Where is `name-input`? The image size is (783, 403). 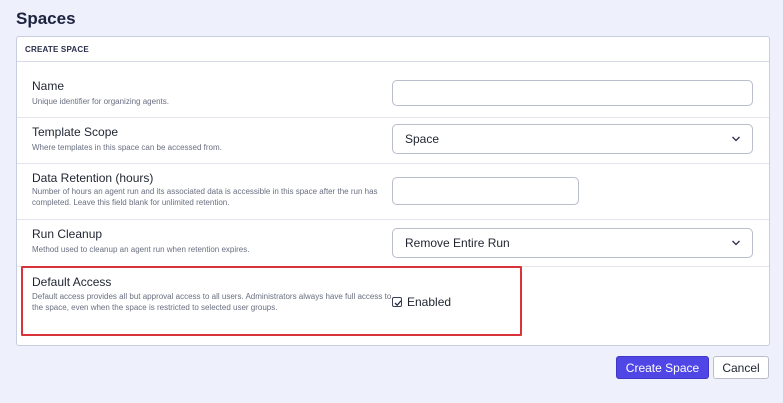 name-input is located at coordinates (572, 93).